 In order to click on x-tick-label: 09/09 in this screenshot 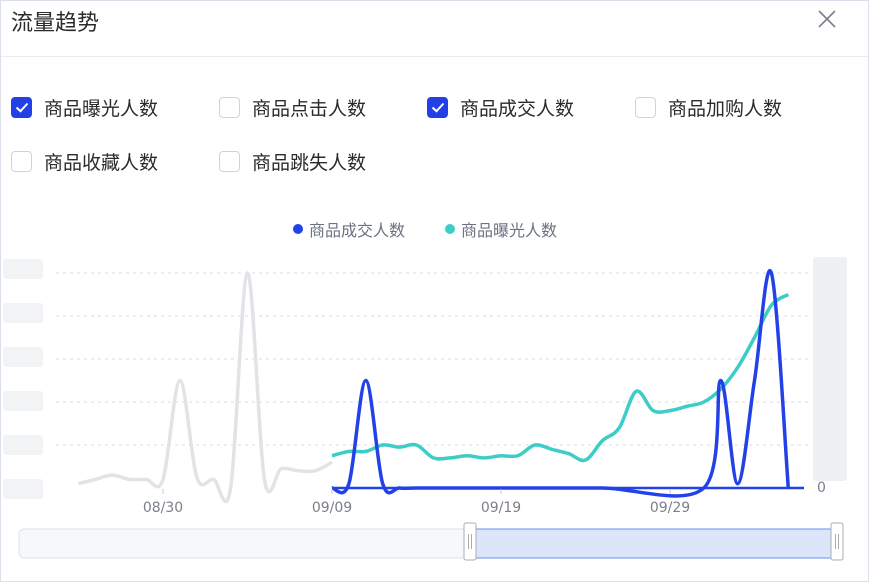, I will do `click(332, 508)`.